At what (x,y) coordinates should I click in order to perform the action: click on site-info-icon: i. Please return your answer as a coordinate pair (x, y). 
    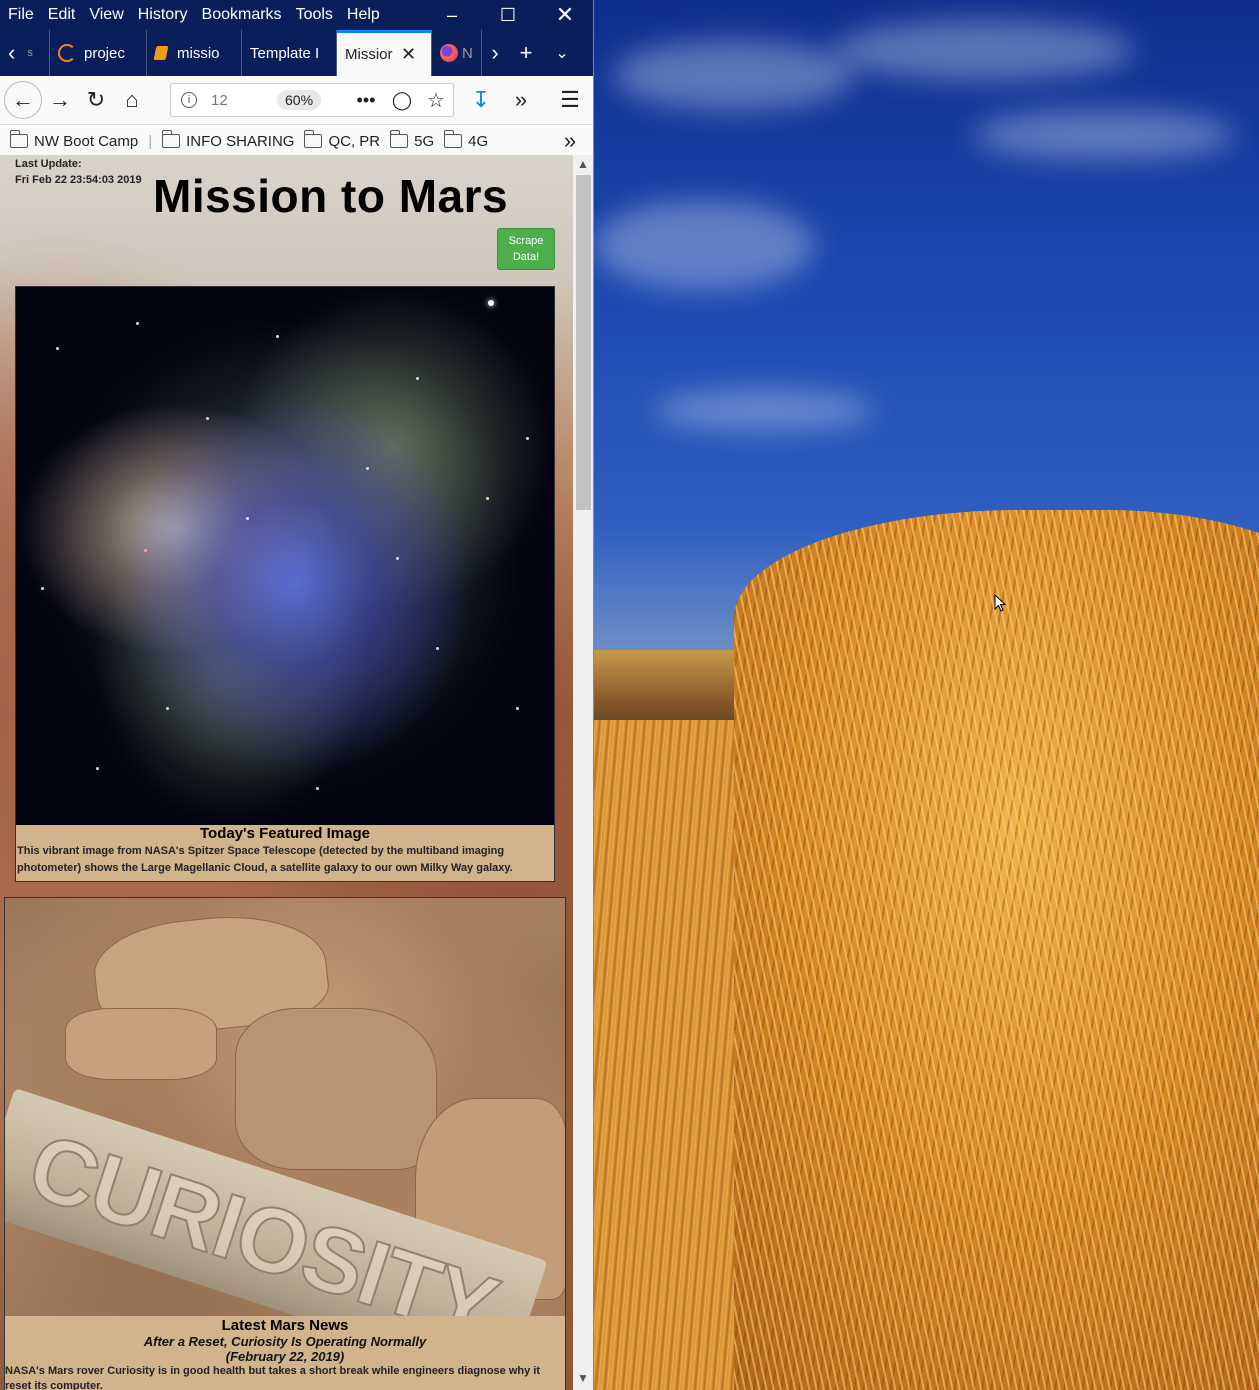
    Looking at the image, I should click on (189, 100).